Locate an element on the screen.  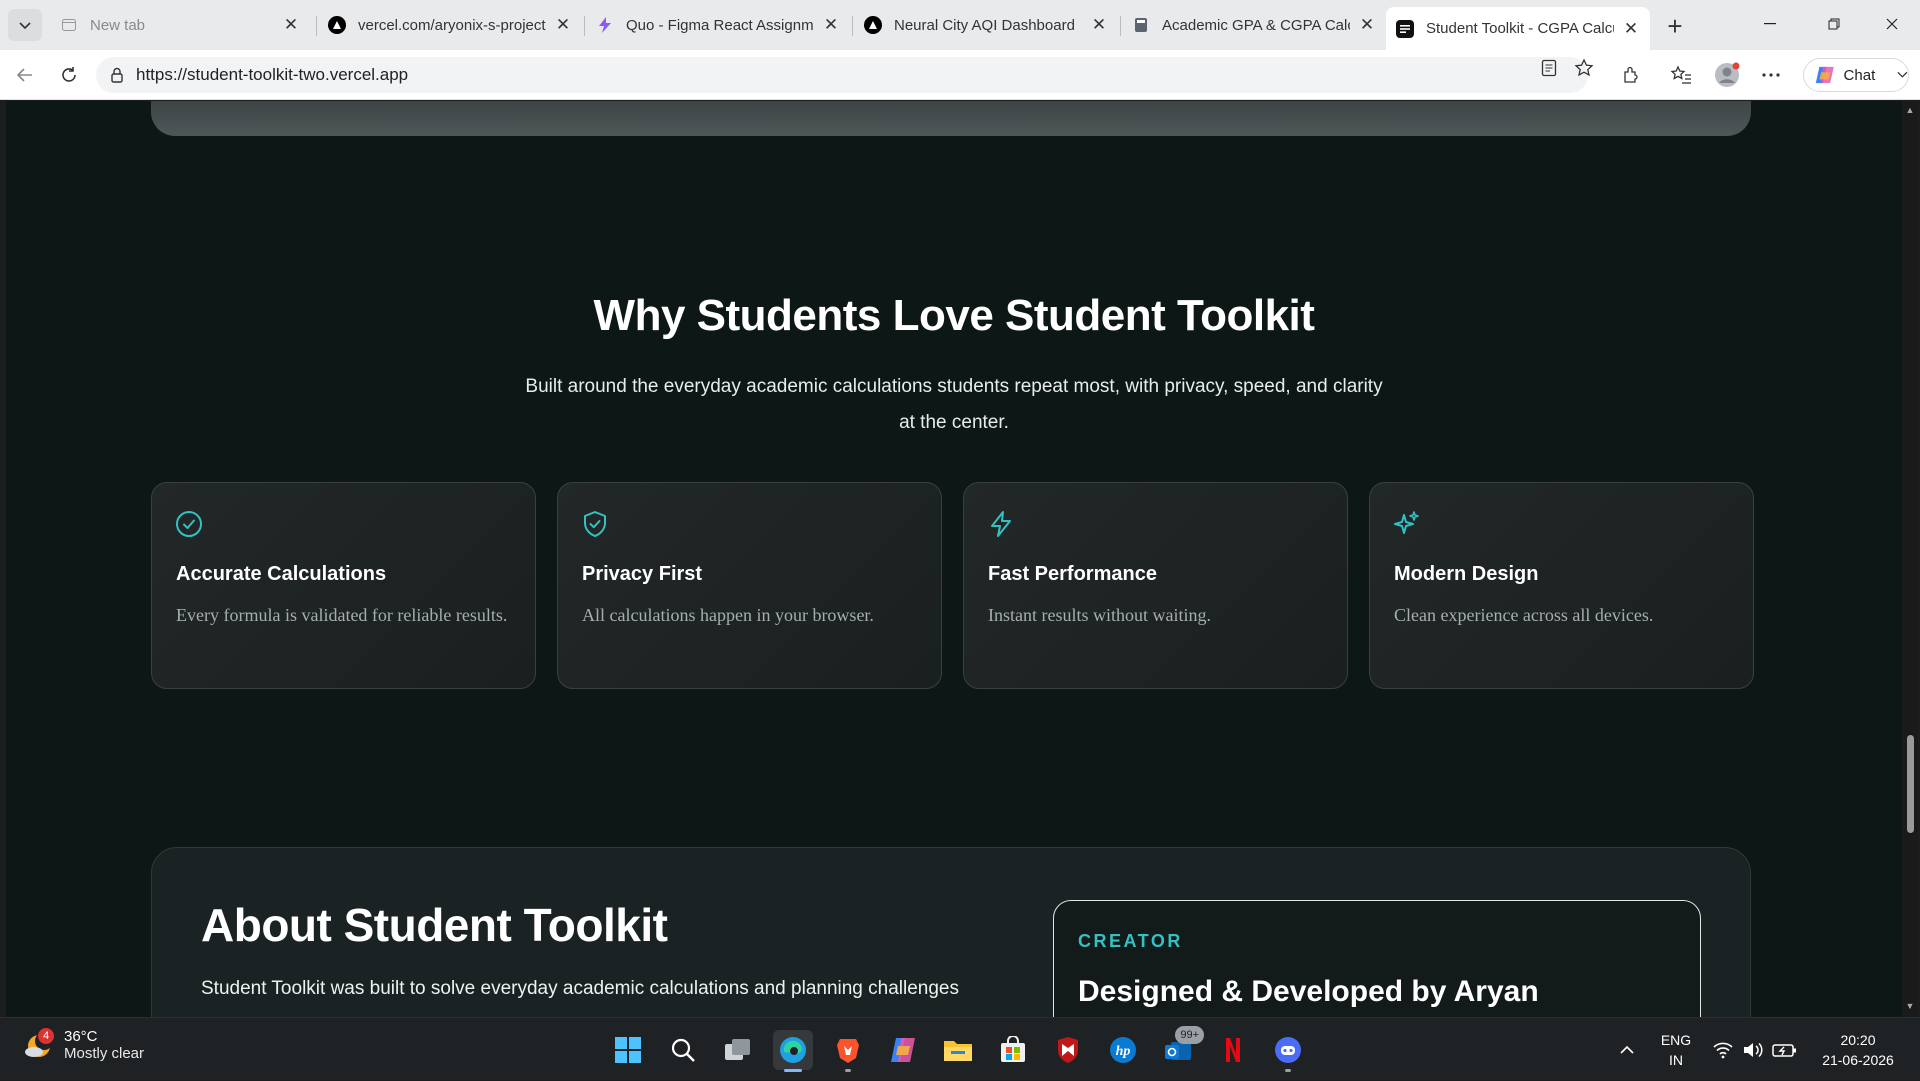
weather-widget: 4 36°C Mostly clear is located at coordinates (83, 1045).